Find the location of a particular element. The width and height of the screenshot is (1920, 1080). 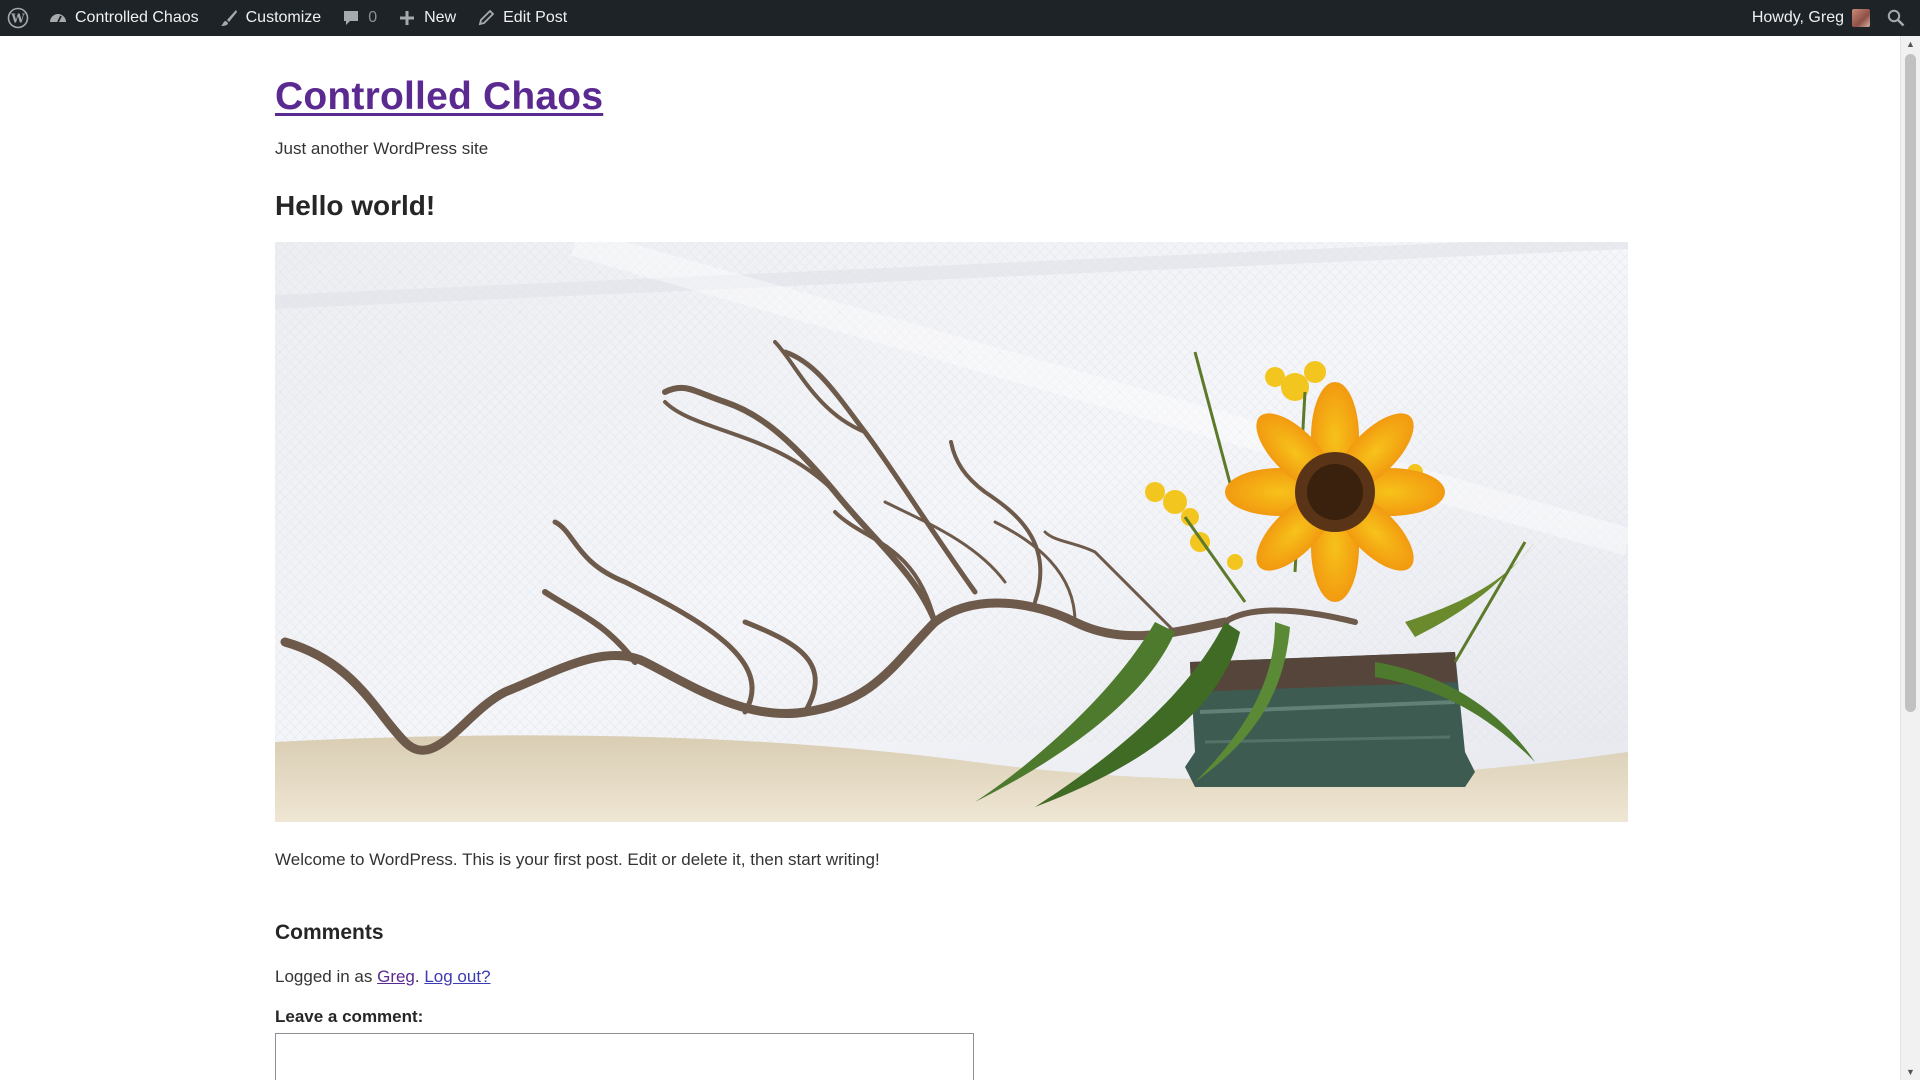

scrollbar-thumb is located at coordinates (1910, 383).